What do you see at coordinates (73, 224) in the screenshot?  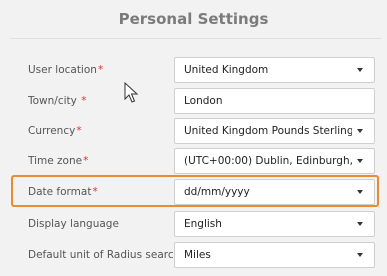 I see `display-language-label: Display language` at bounding box center [73, 224].